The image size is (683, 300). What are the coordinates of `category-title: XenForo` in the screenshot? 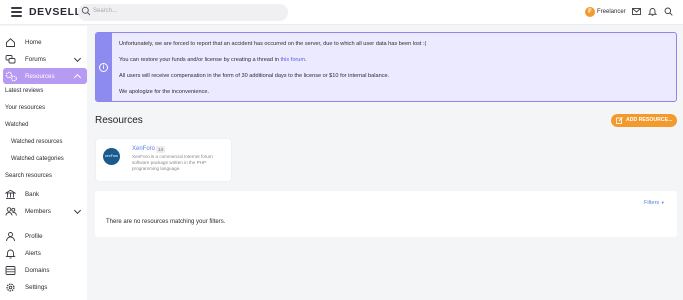 It's located at (143, 149).